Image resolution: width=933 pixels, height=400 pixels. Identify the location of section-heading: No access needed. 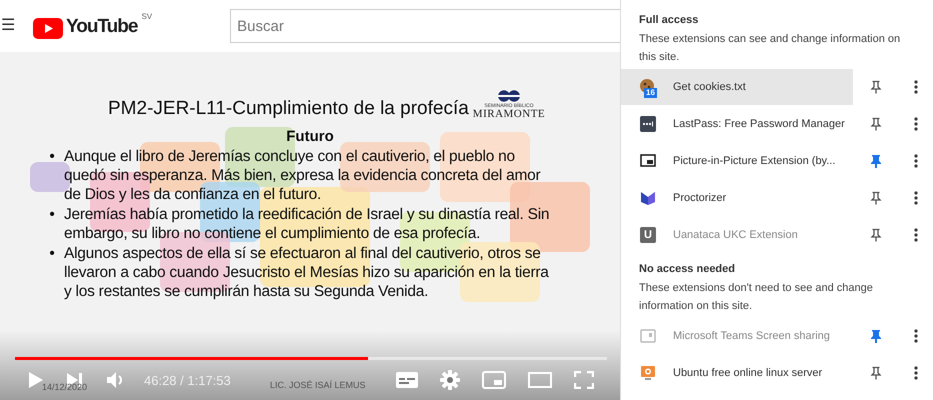
(687, 269).